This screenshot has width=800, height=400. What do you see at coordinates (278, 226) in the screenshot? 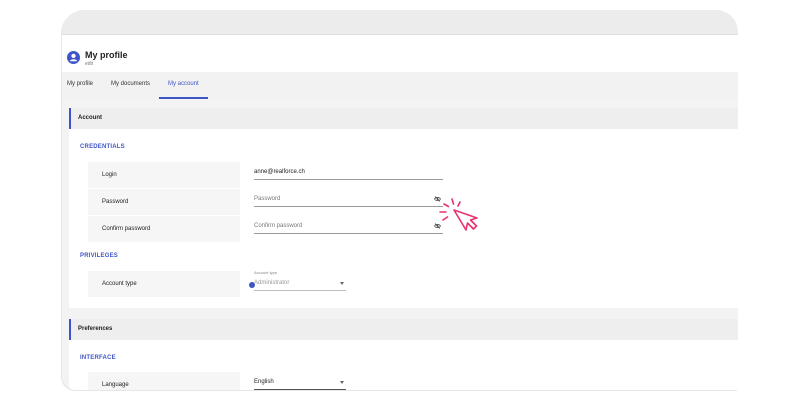
I see `confirm-password-placeholder: Confirm password` at bounding box center [278, 226].